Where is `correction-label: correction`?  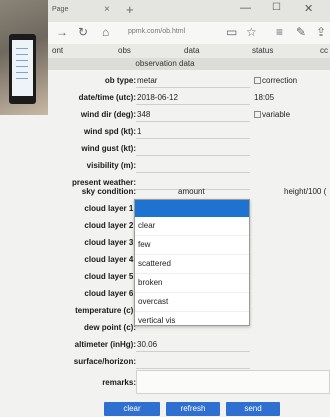
correction-label: correction is located at coordinates (280, 80).